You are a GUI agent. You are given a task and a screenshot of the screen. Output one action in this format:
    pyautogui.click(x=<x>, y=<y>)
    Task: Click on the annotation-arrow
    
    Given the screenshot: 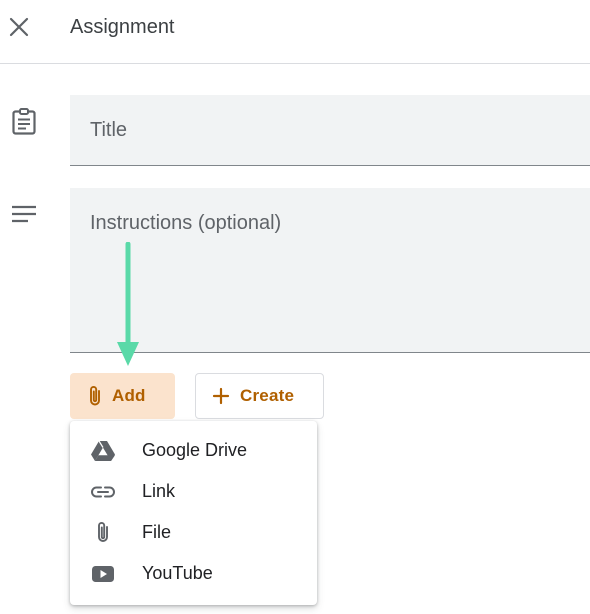 What is the action you would take?
    pyautogui.click(x=128, y=304)
    